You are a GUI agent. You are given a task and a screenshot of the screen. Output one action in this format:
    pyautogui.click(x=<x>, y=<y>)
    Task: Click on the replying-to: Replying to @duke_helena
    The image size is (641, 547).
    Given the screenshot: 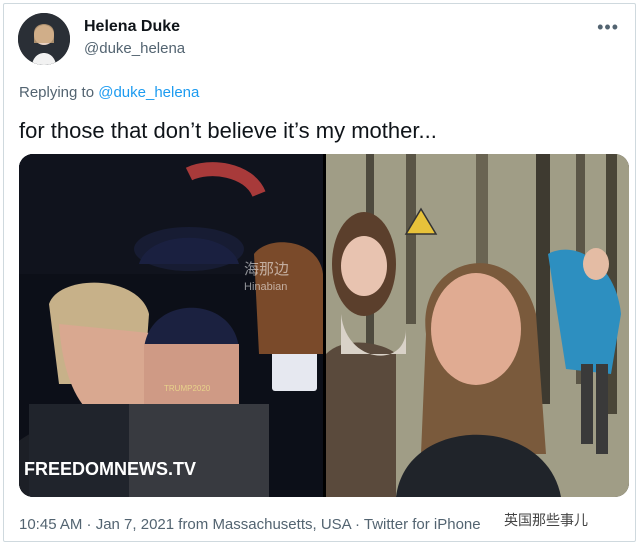 What is the action you would take?
    pyautogui.click(x=109, y=92)
    